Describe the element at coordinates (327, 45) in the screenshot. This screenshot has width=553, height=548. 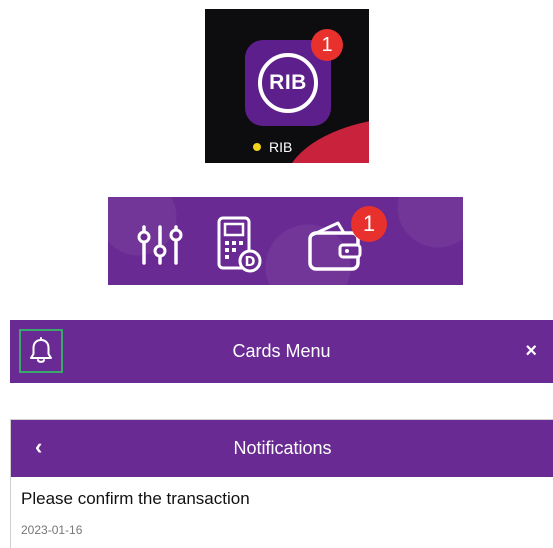
I see `app-notification-badge: 1` at that location.